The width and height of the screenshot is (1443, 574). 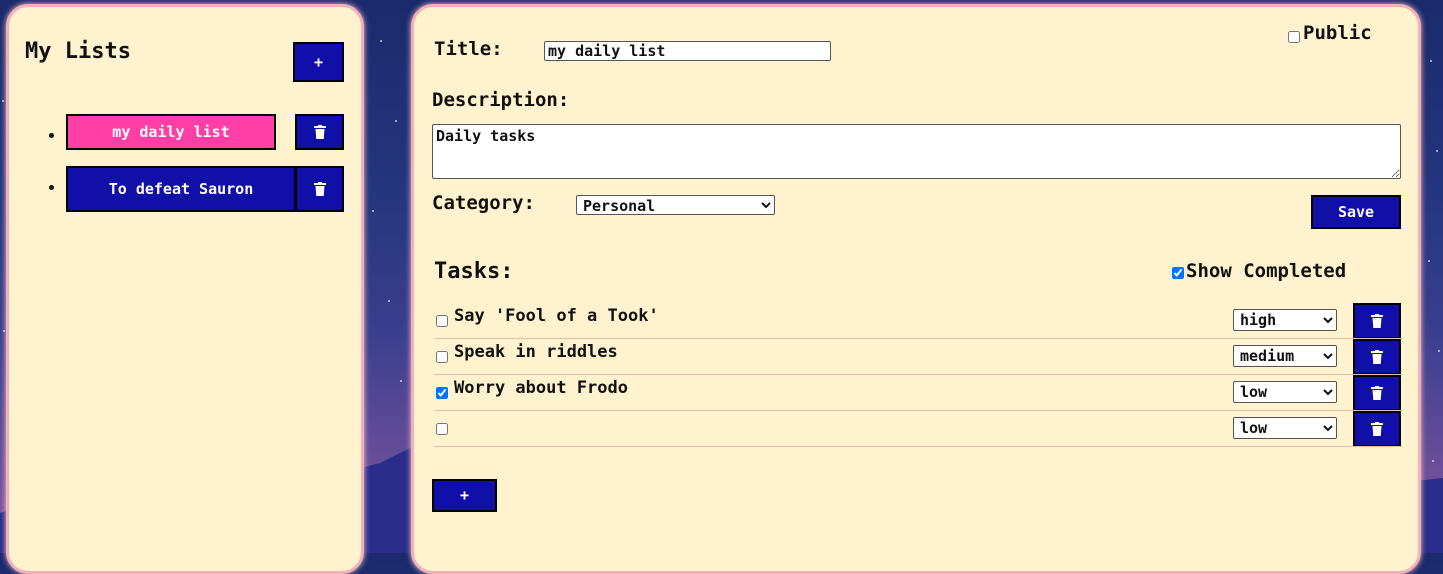 What do you see at coordinates (916, 151) in the screenshot?
I see `description-textarea` at bounding box center [916, 151].